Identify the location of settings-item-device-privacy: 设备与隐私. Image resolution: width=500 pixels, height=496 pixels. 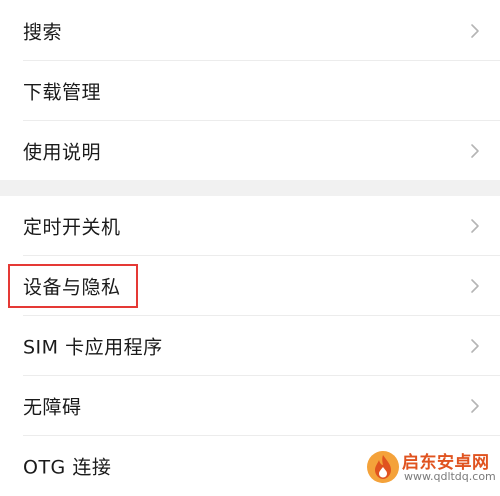
(250, 286).